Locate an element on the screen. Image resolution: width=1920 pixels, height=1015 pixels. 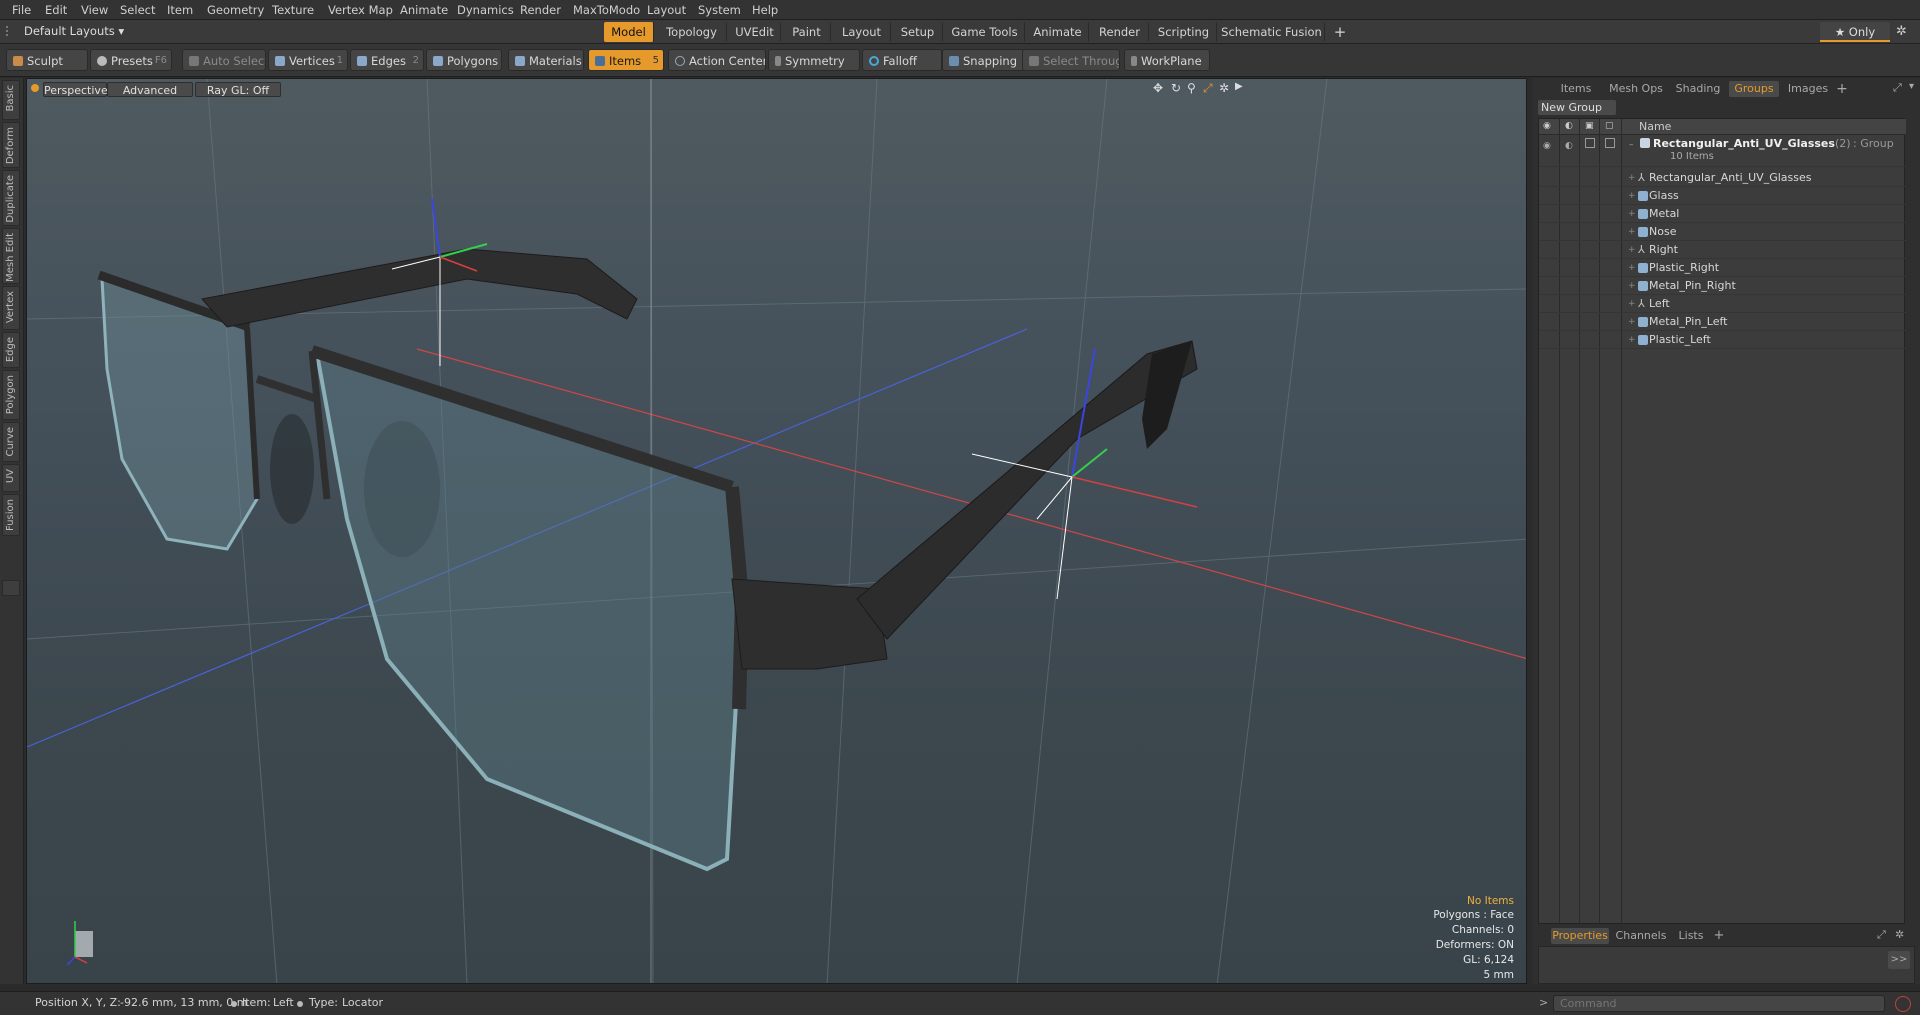
add-panel-tab: + is located at coordinates (1842, 89).